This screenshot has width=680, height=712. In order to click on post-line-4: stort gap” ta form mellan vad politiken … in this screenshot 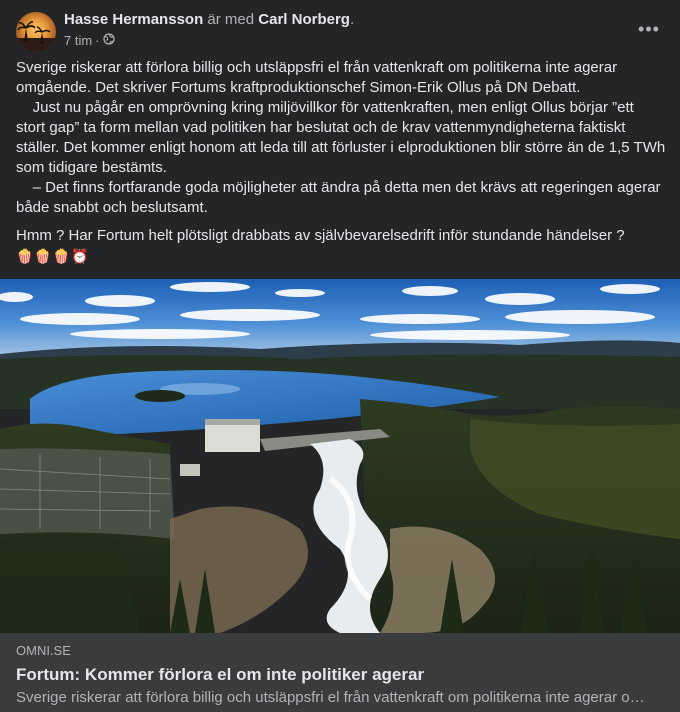, I will do `click(321, 127)`.